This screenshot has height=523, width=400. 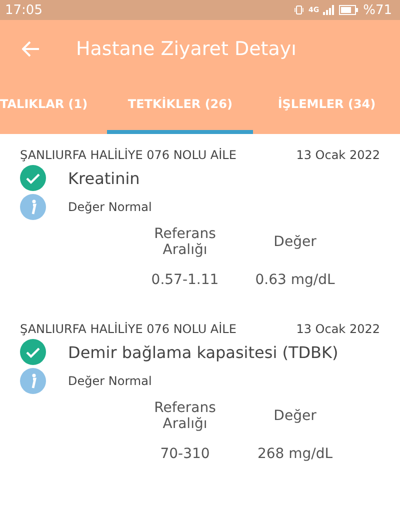 What do you see at coordinates (295, 454) in the screenshot?
I see `result-value: 268 mg/dL` at bounding box center [295, 454].